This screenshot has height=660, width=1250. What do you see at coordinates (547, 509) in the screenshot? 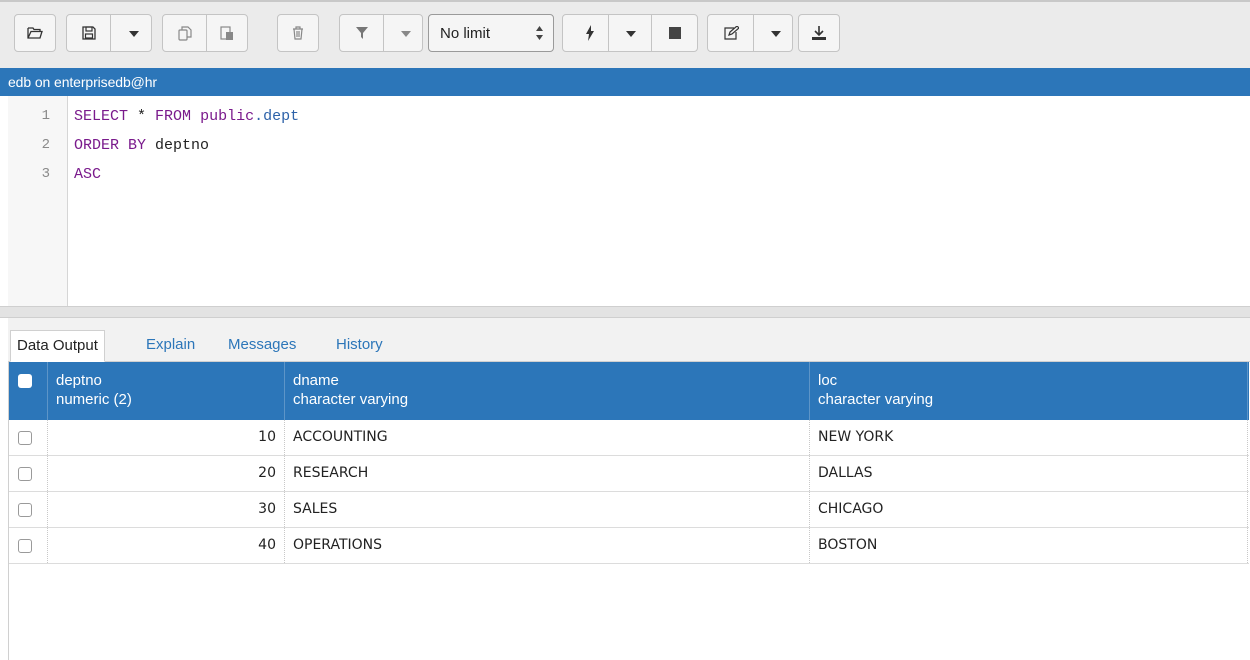
I see `cell-dname: SALES` at bounding box center [547, 509].